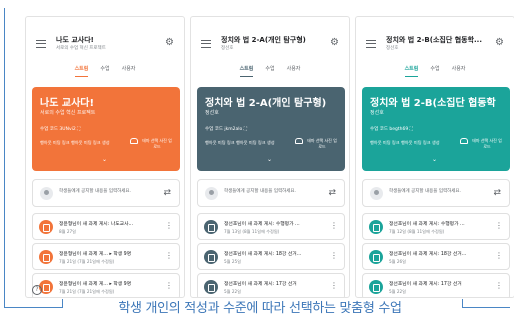 The image size is (514, 315). What do you see at coordinates (391, 129) in the screenshot?
I see `class-code: 수업 코드 begth69 ⛶` at bounding box center [391, 129].